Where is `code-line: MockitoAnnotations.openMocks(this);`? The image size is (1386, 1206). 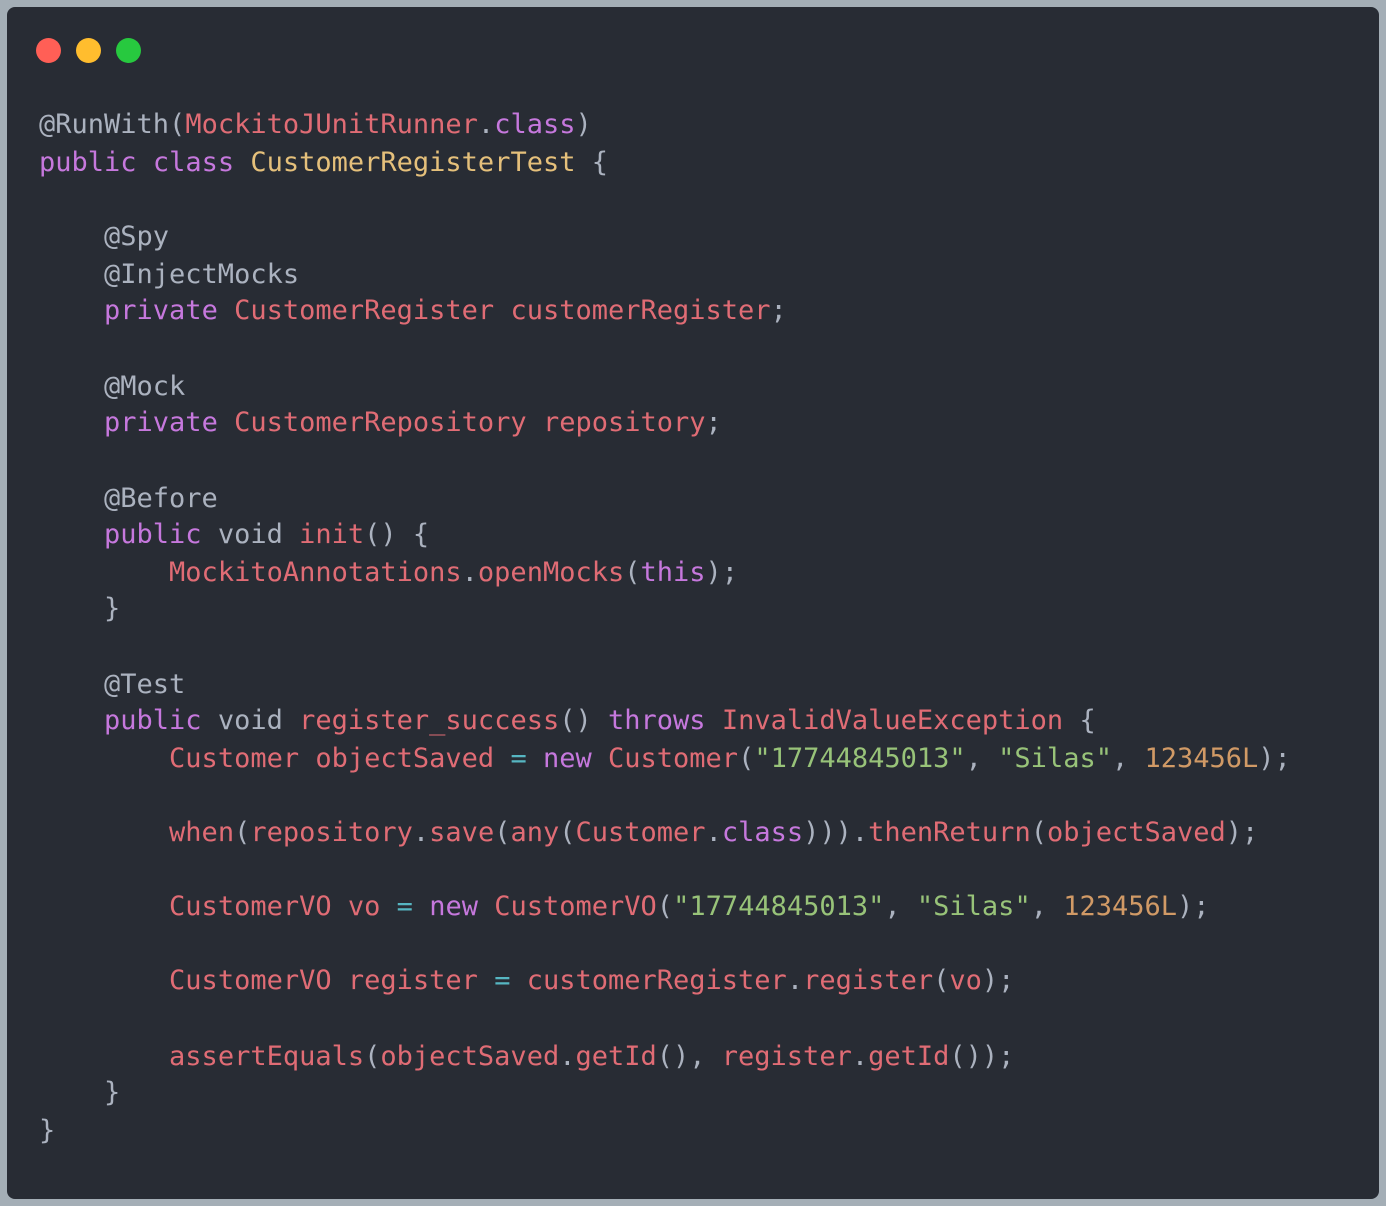
code-line: MockitoAnnotations.openMocks(this); is located at coordinates (388, 573).